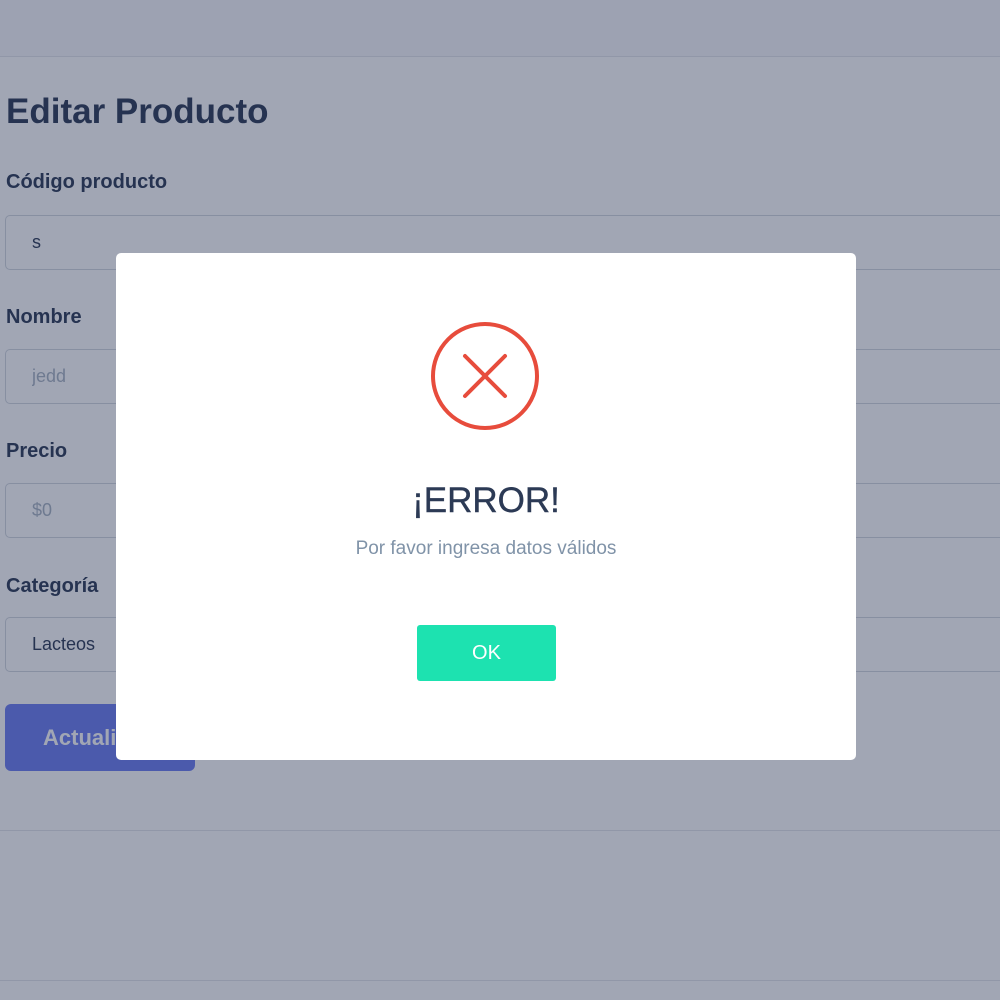 This screenshot has width=1000, height=1000. Describe the element at coordinates (486, 653) in the screenshot. I see `ok-button: OK` at that location.